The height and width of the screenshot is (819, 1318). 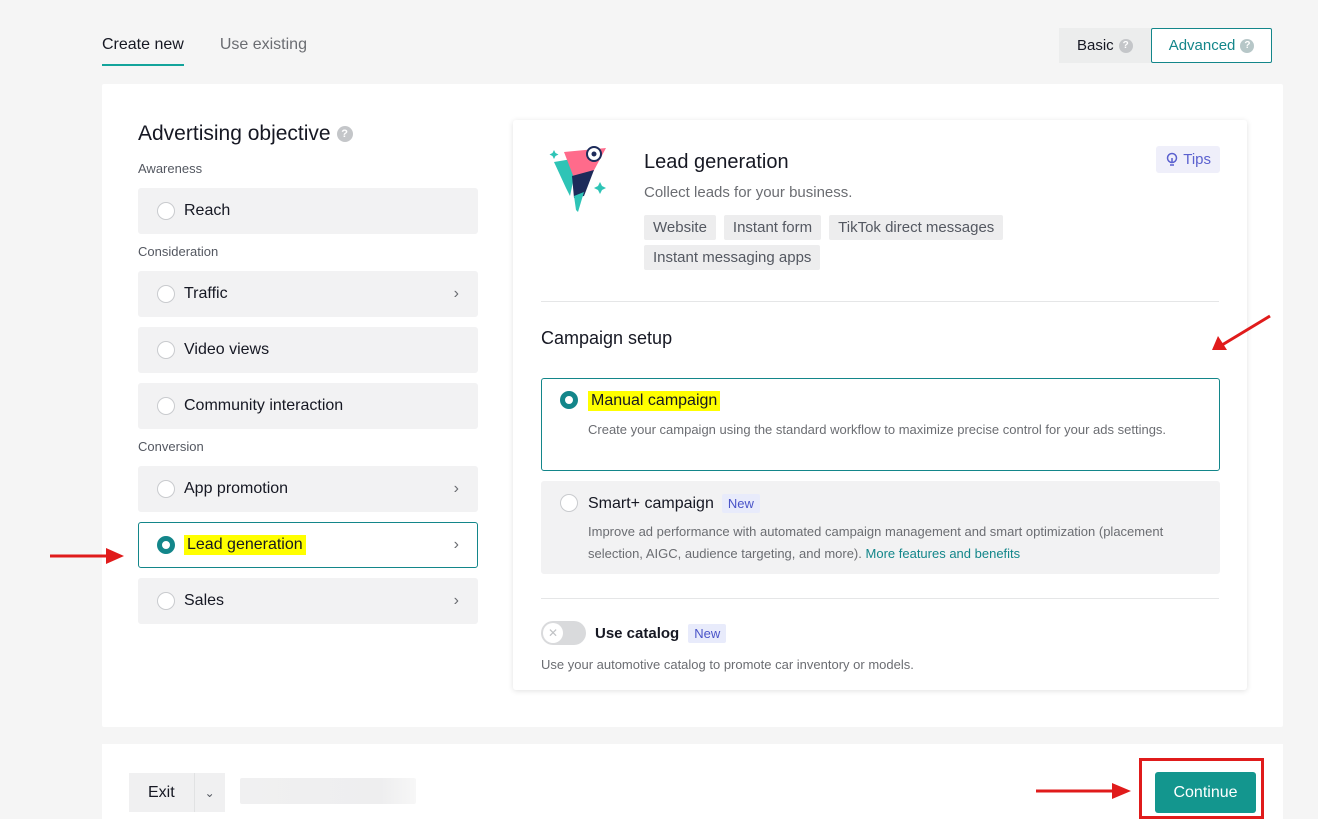 What do you see at coordinates (607, 338) in the screenshot?
I see `campaign-setup-title: Campaign setup` at bounding box center [607, 338].